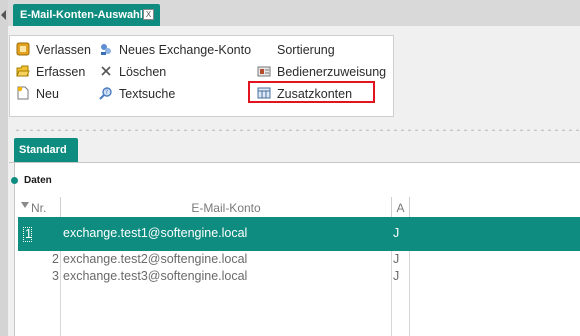 This screenshot has height=336, width=580. What do you see at coordinates (55, 259) in the screenshot?
I see `row-nr: 2` at bounding box center [55, 259].